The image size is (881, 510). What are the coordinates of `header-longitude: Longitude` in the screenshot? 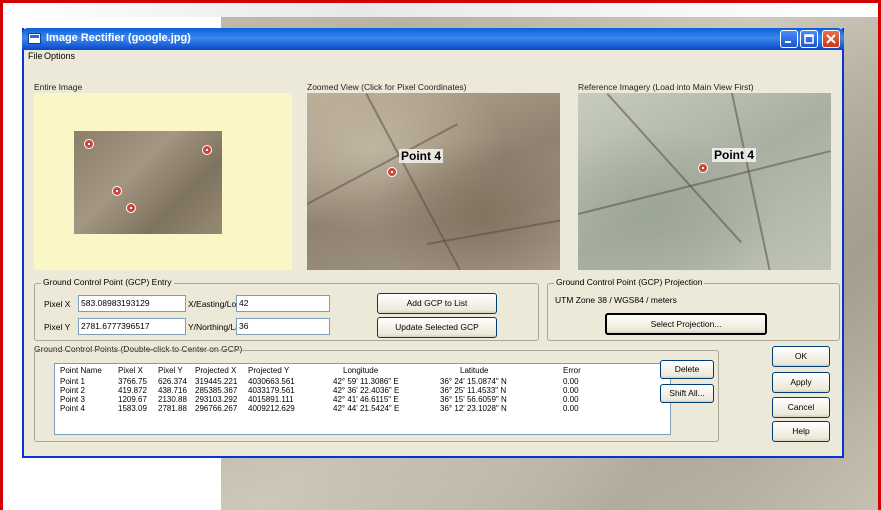 It's located at (360, 370).